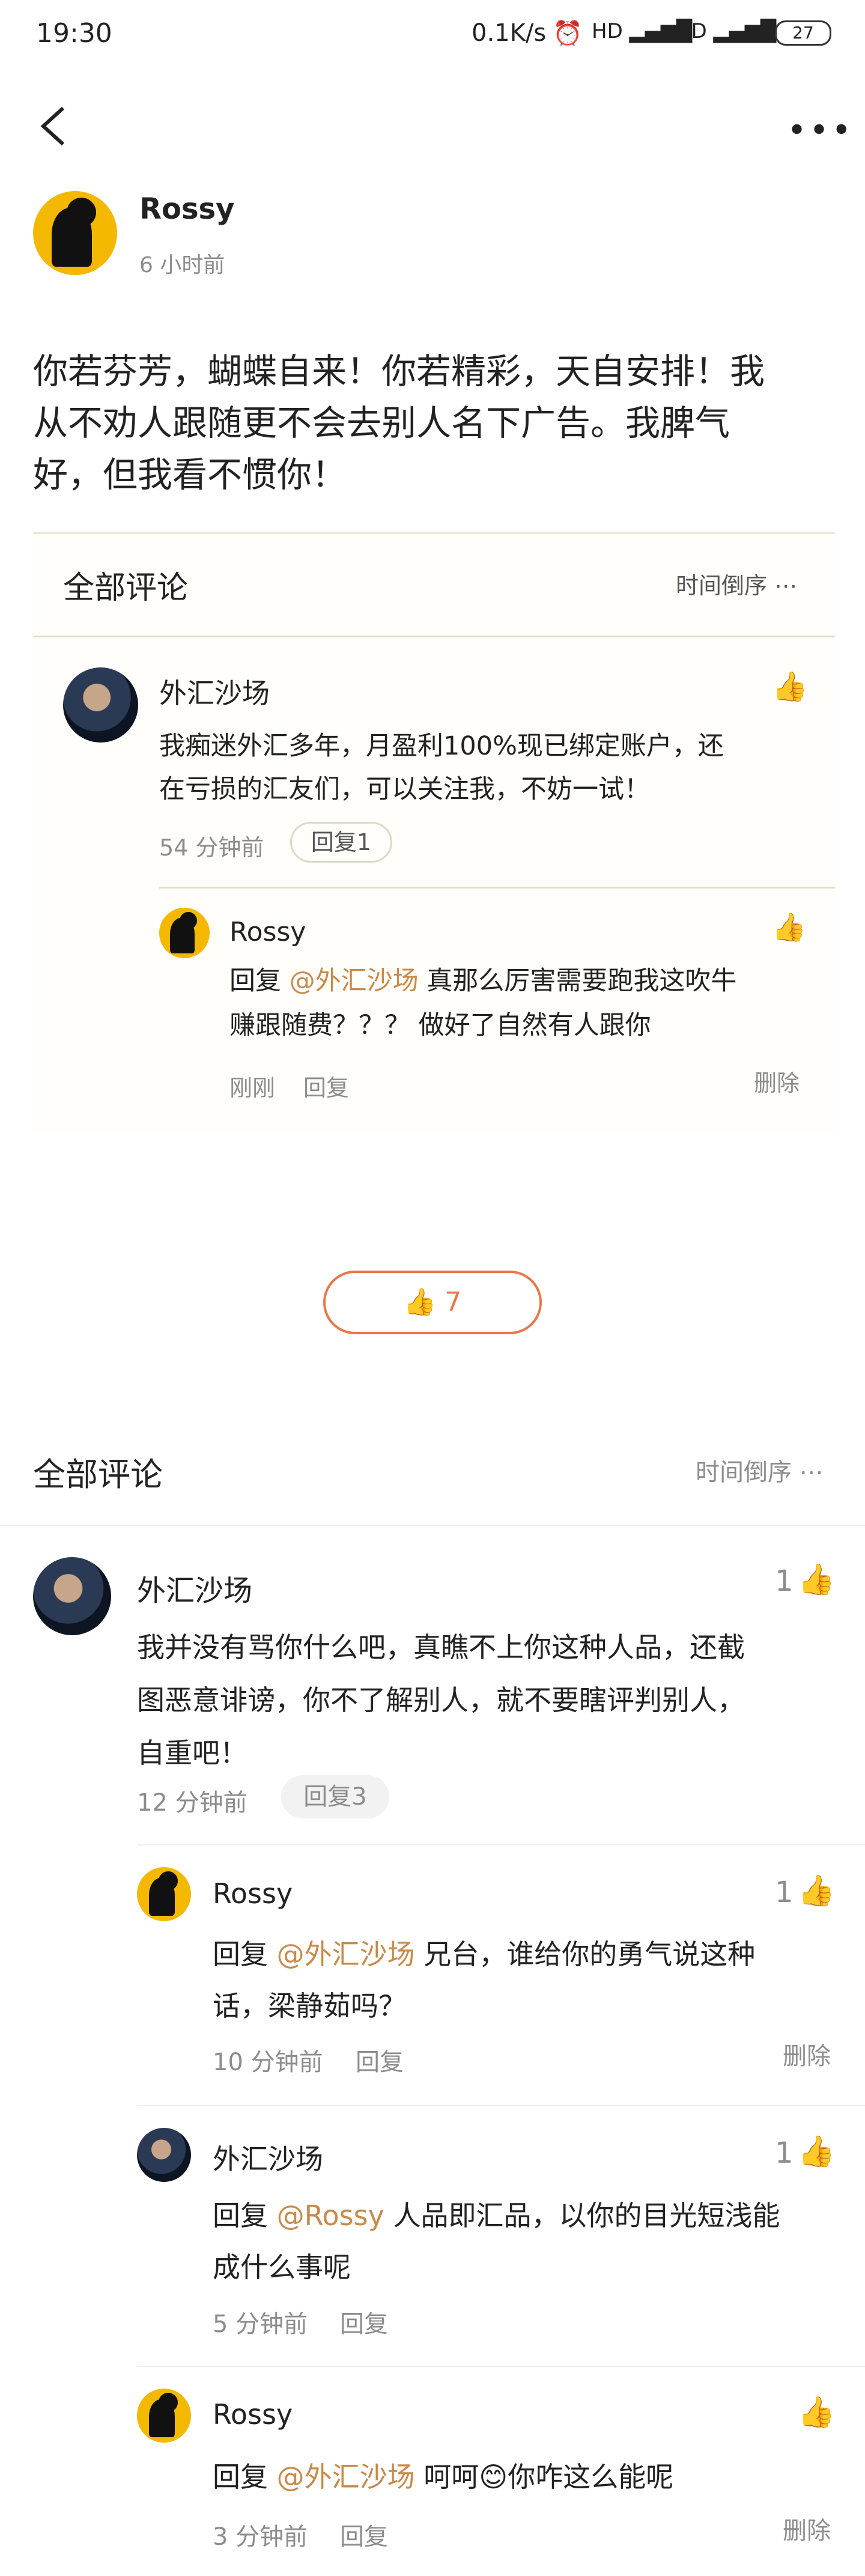 The height and width of the screenshot is (2576, 865). I want to click on reply-time: 10 分钟前, so click(268, 2062).